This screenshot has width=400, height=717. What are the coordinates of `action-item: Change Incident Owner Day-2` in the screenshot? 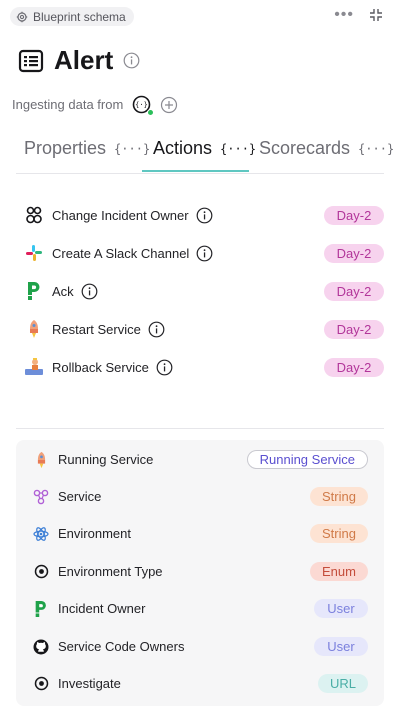 It's located at (204, 215).